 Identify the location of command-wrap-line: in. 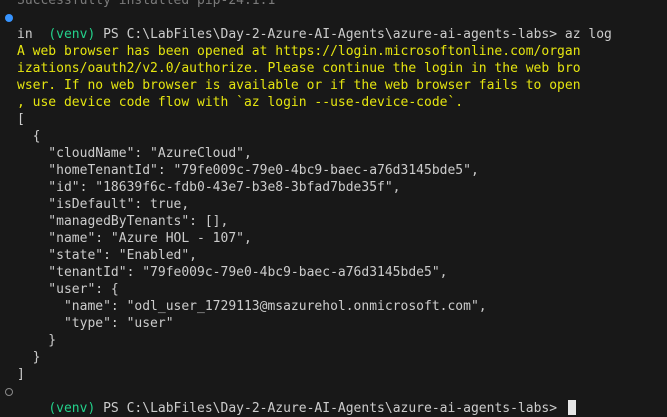
(25, 34).